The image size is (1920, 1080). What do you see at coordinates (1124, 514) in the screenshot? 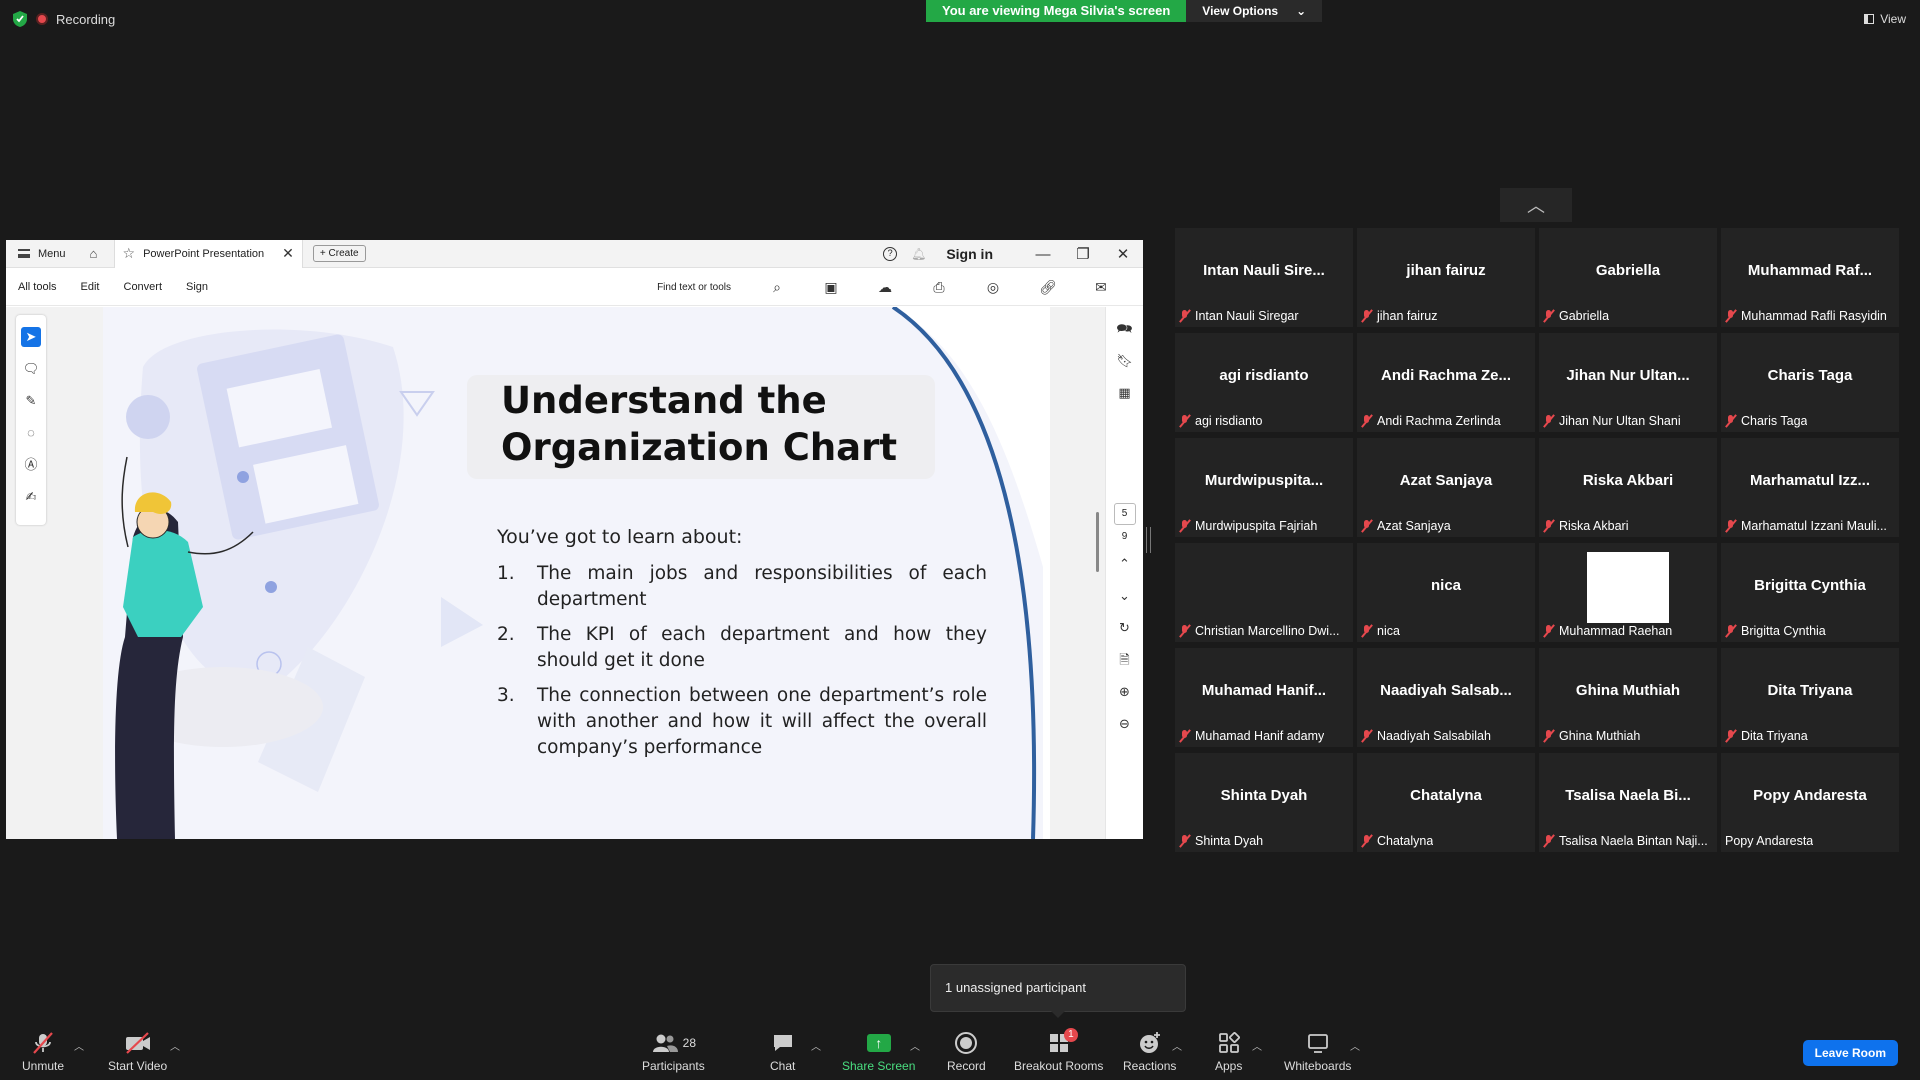
I see `page-number-input: 5` at bounding box center [1124, 514].